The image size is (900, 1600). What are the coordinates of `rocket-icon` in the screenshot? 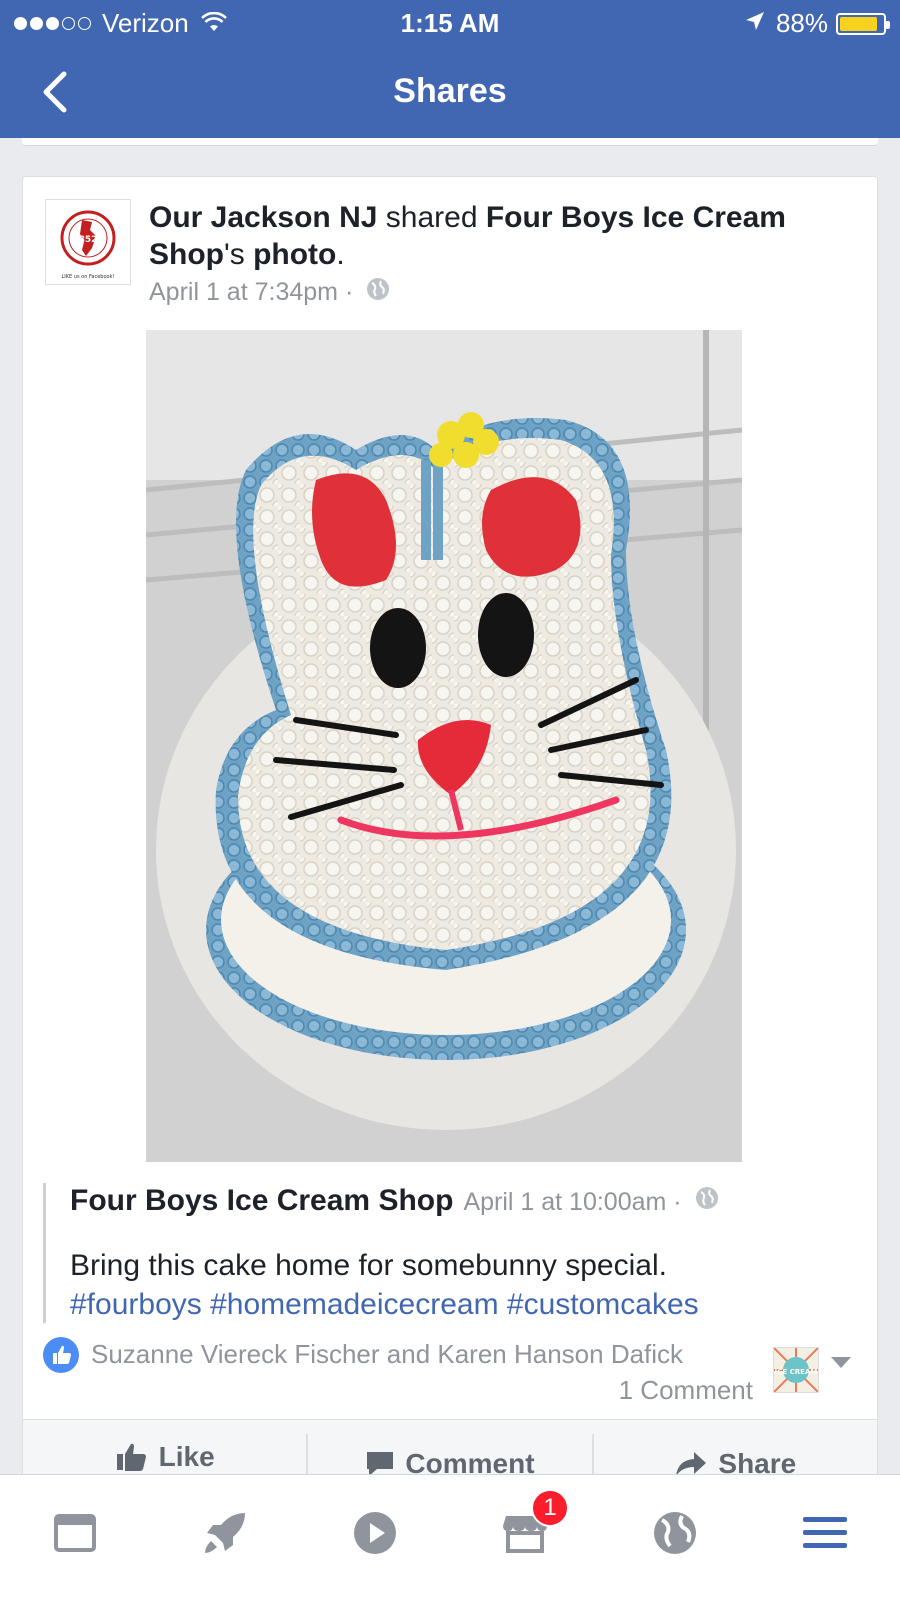 It's located at (225, 1532).